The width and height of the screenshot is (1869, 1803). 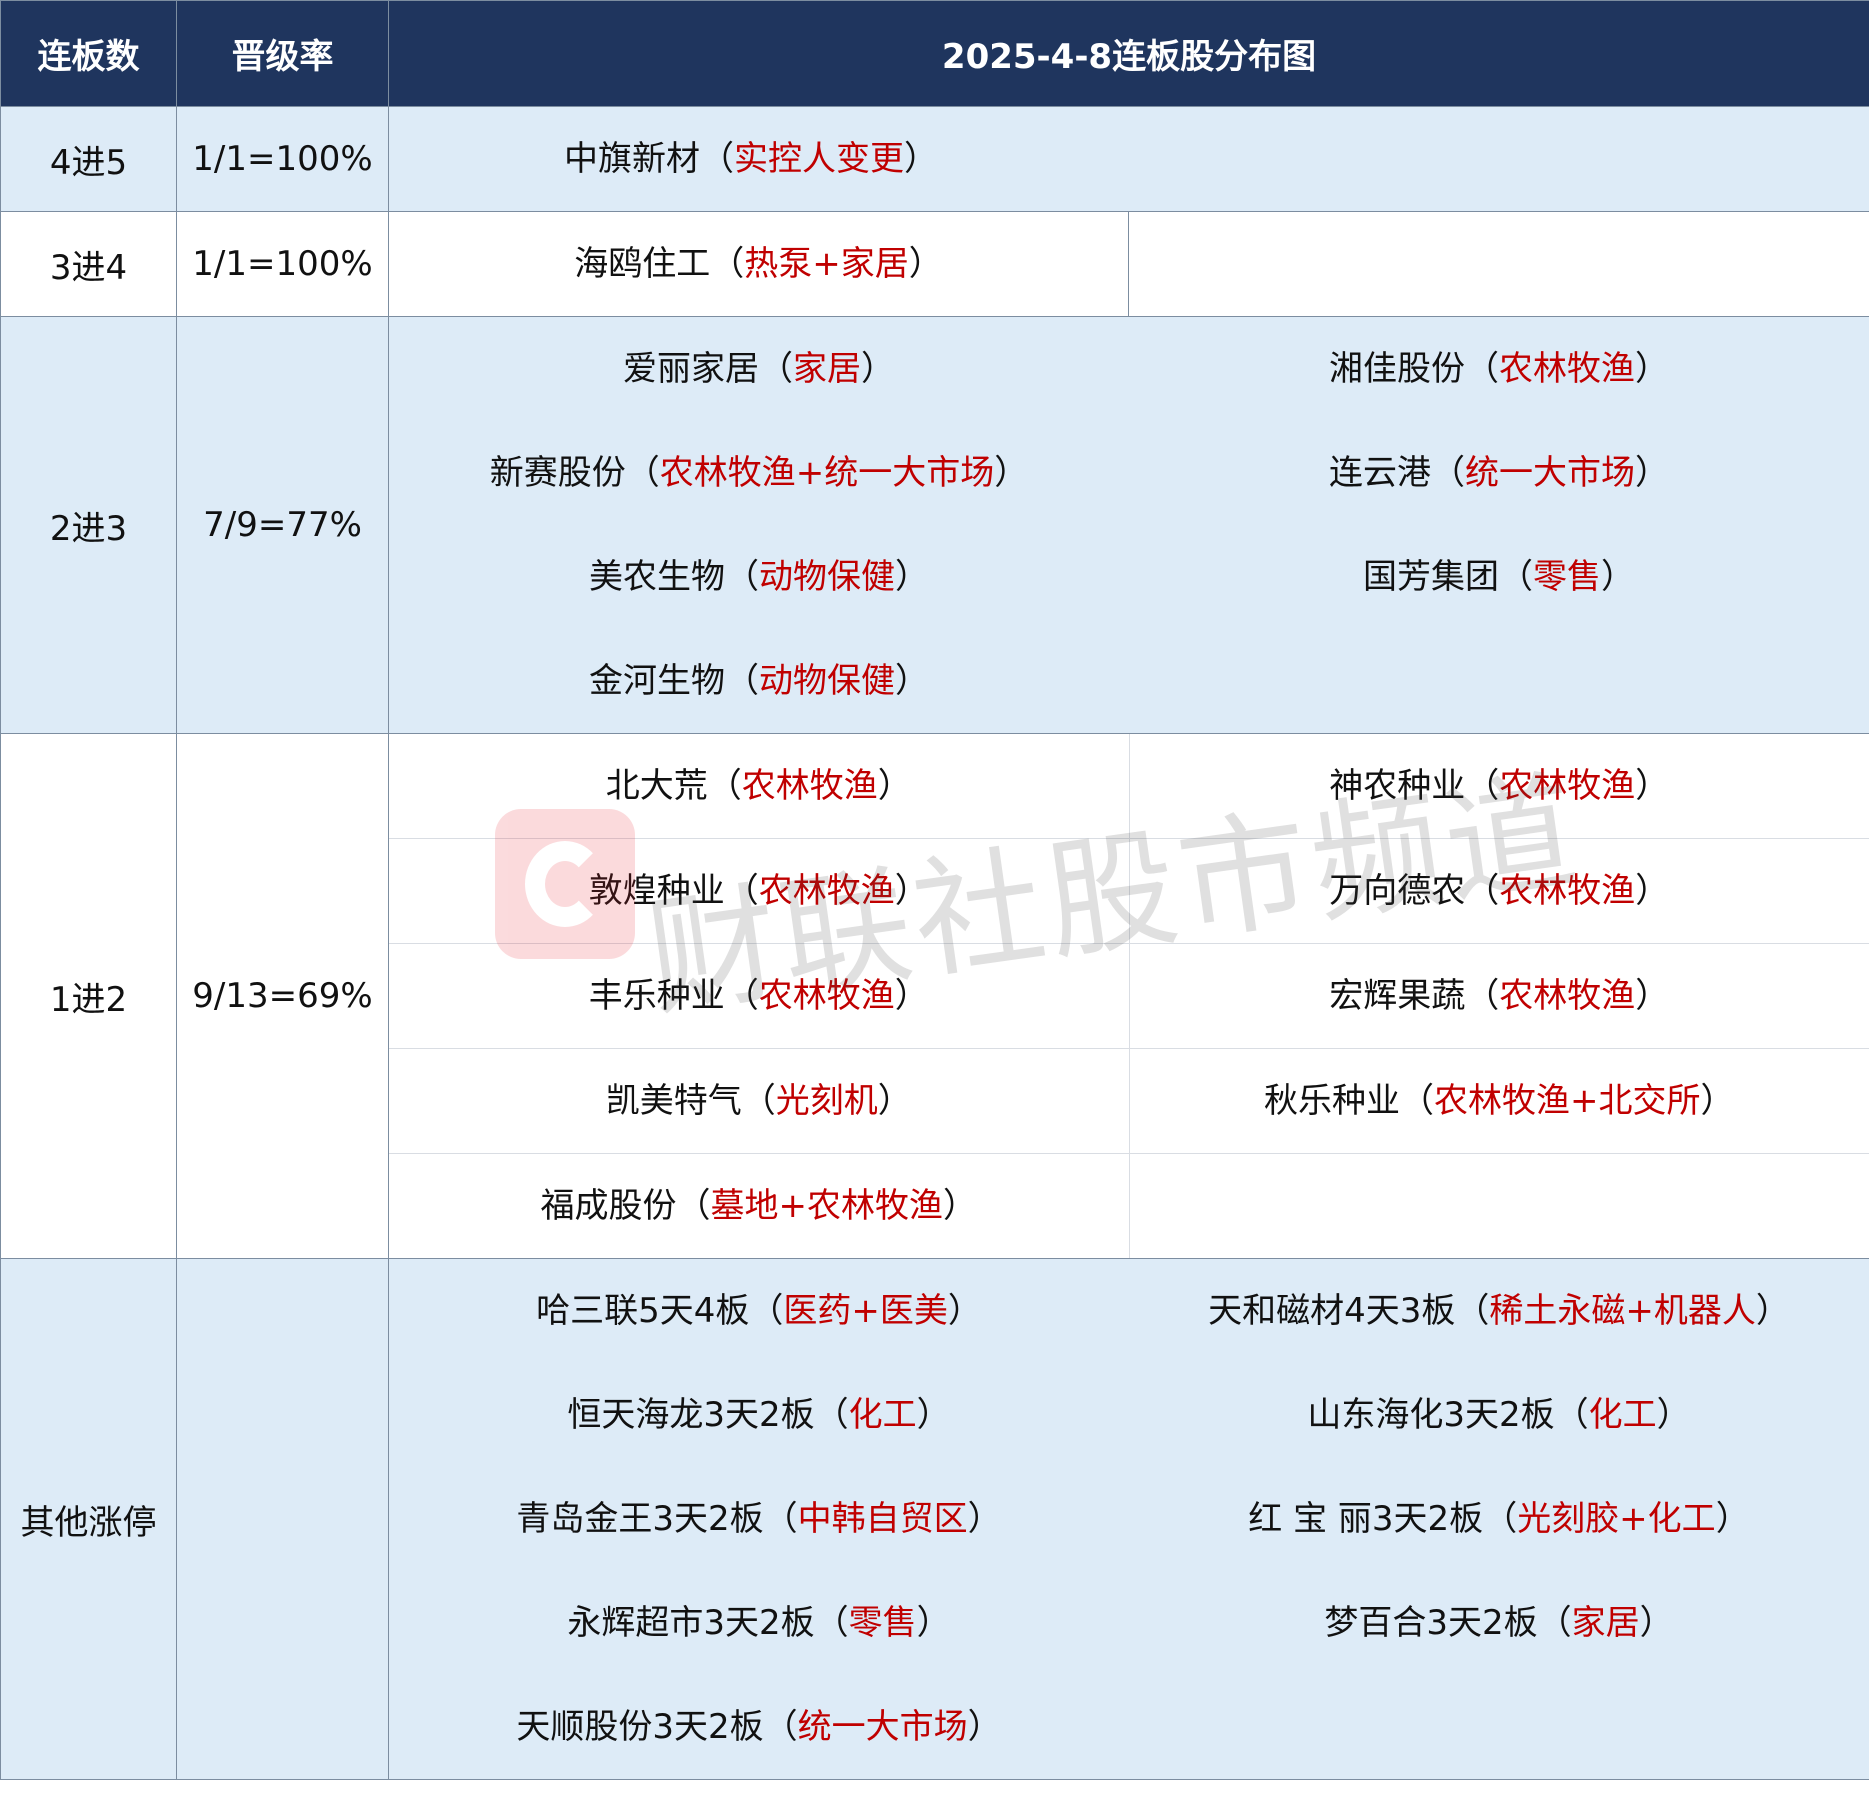 What do you see at coordinates (1499, 786) in the screenshot?
I see `stock-item: 神农种业（农林牧渔）` at bounding box center [1499, 786].